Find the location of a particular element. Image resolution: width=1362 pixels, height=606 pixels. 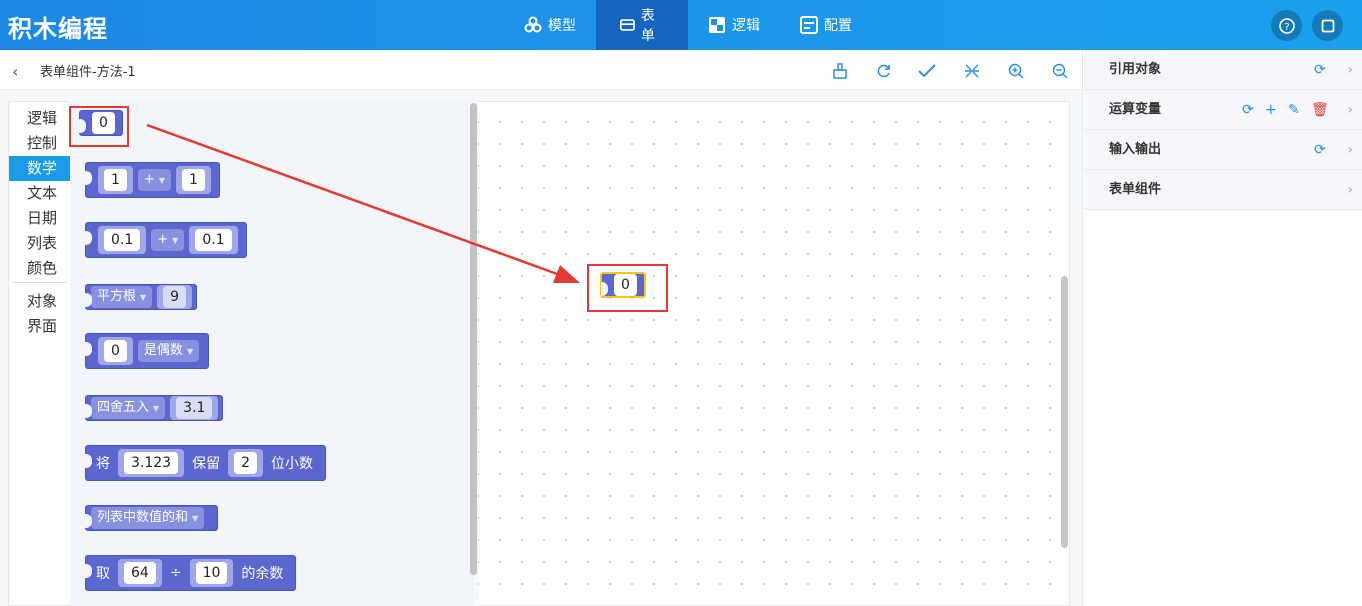

panel-row-reference-objects: 引用对象 ⟳ › is located at coordinates (1223, 70).